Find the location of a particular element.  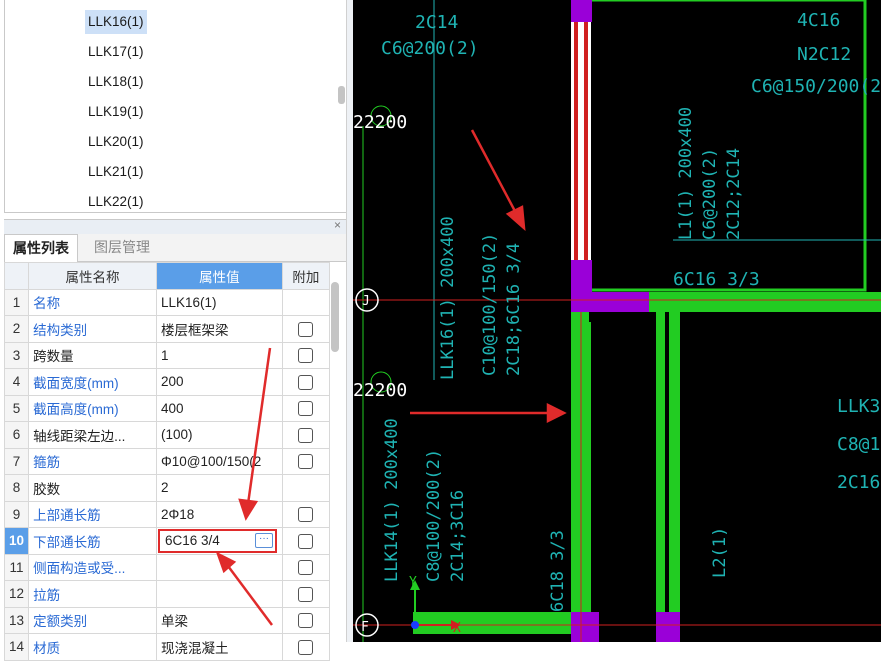

table-row: 13 定额类别 单梁 is located at coordinates (167, 620).